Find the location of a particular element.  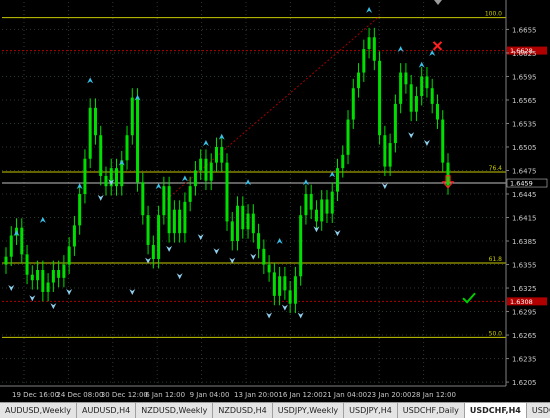

chart-tab: USDJPY,H4 is located at coordinates (371, 410).